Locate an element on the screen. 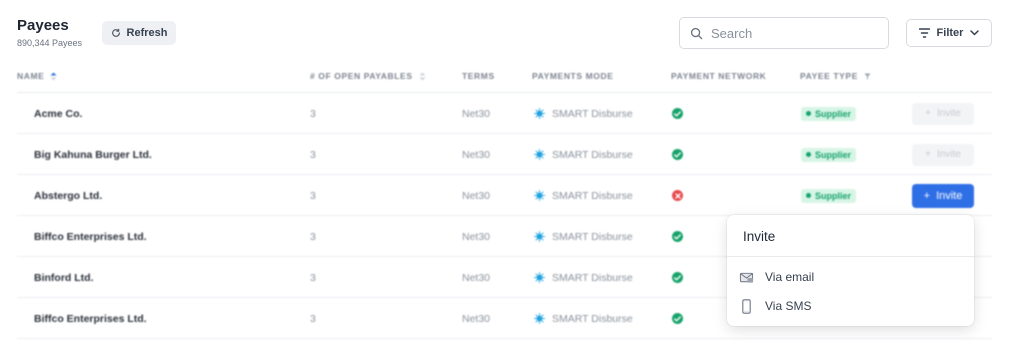 Image resolution: width=1009 pixels, height=347 pixels. column-header-terms: TERMS is located at coordinates (478, 76).